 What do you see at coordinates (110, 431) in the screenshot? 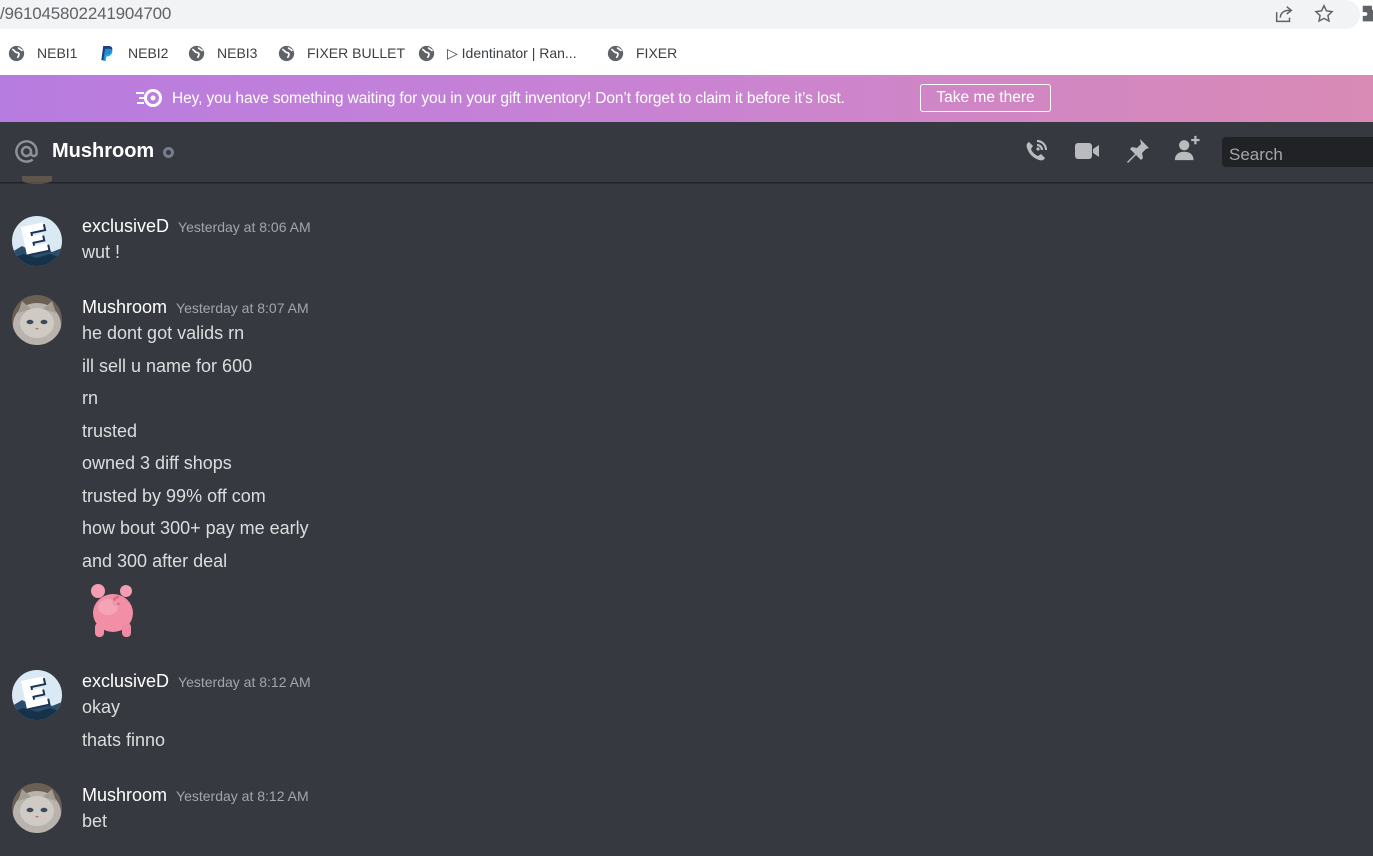
I see `message-text: trusted` at bounding box center [110, 431].